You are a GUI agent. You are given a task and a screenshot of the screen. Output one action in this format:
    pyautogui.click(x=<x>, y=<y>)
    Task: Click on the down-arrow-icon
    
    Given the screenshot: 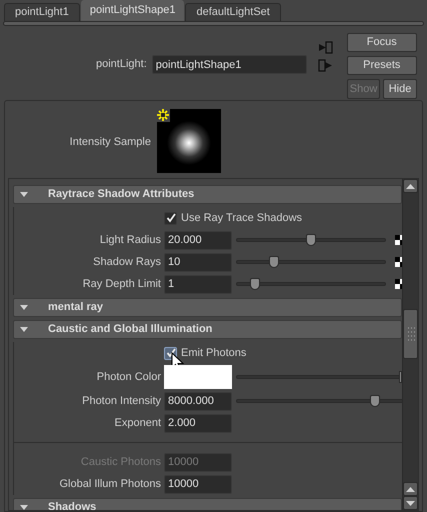 What is the action you would take?
    pyautogui.click(x=410, y=503)
    